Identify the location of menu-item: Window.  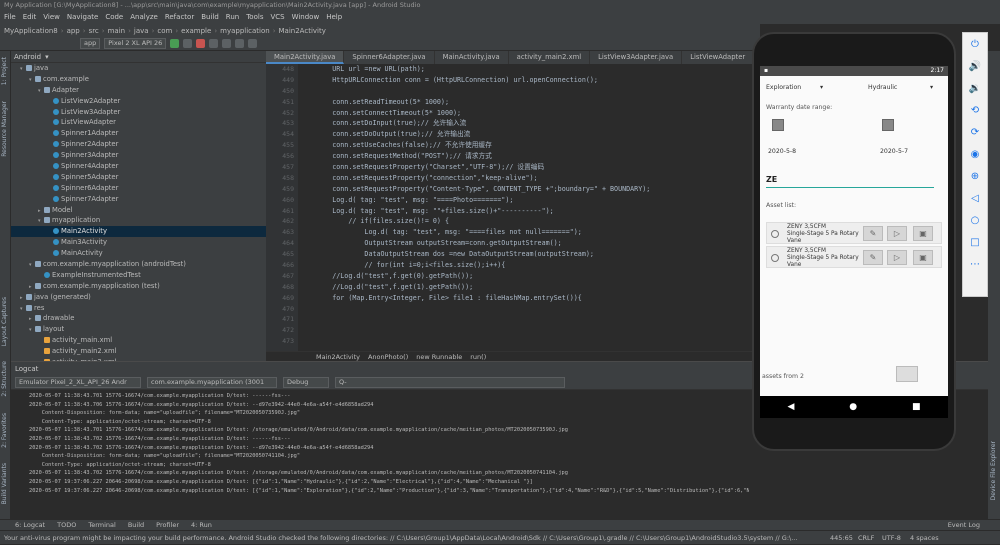
(306, 17).